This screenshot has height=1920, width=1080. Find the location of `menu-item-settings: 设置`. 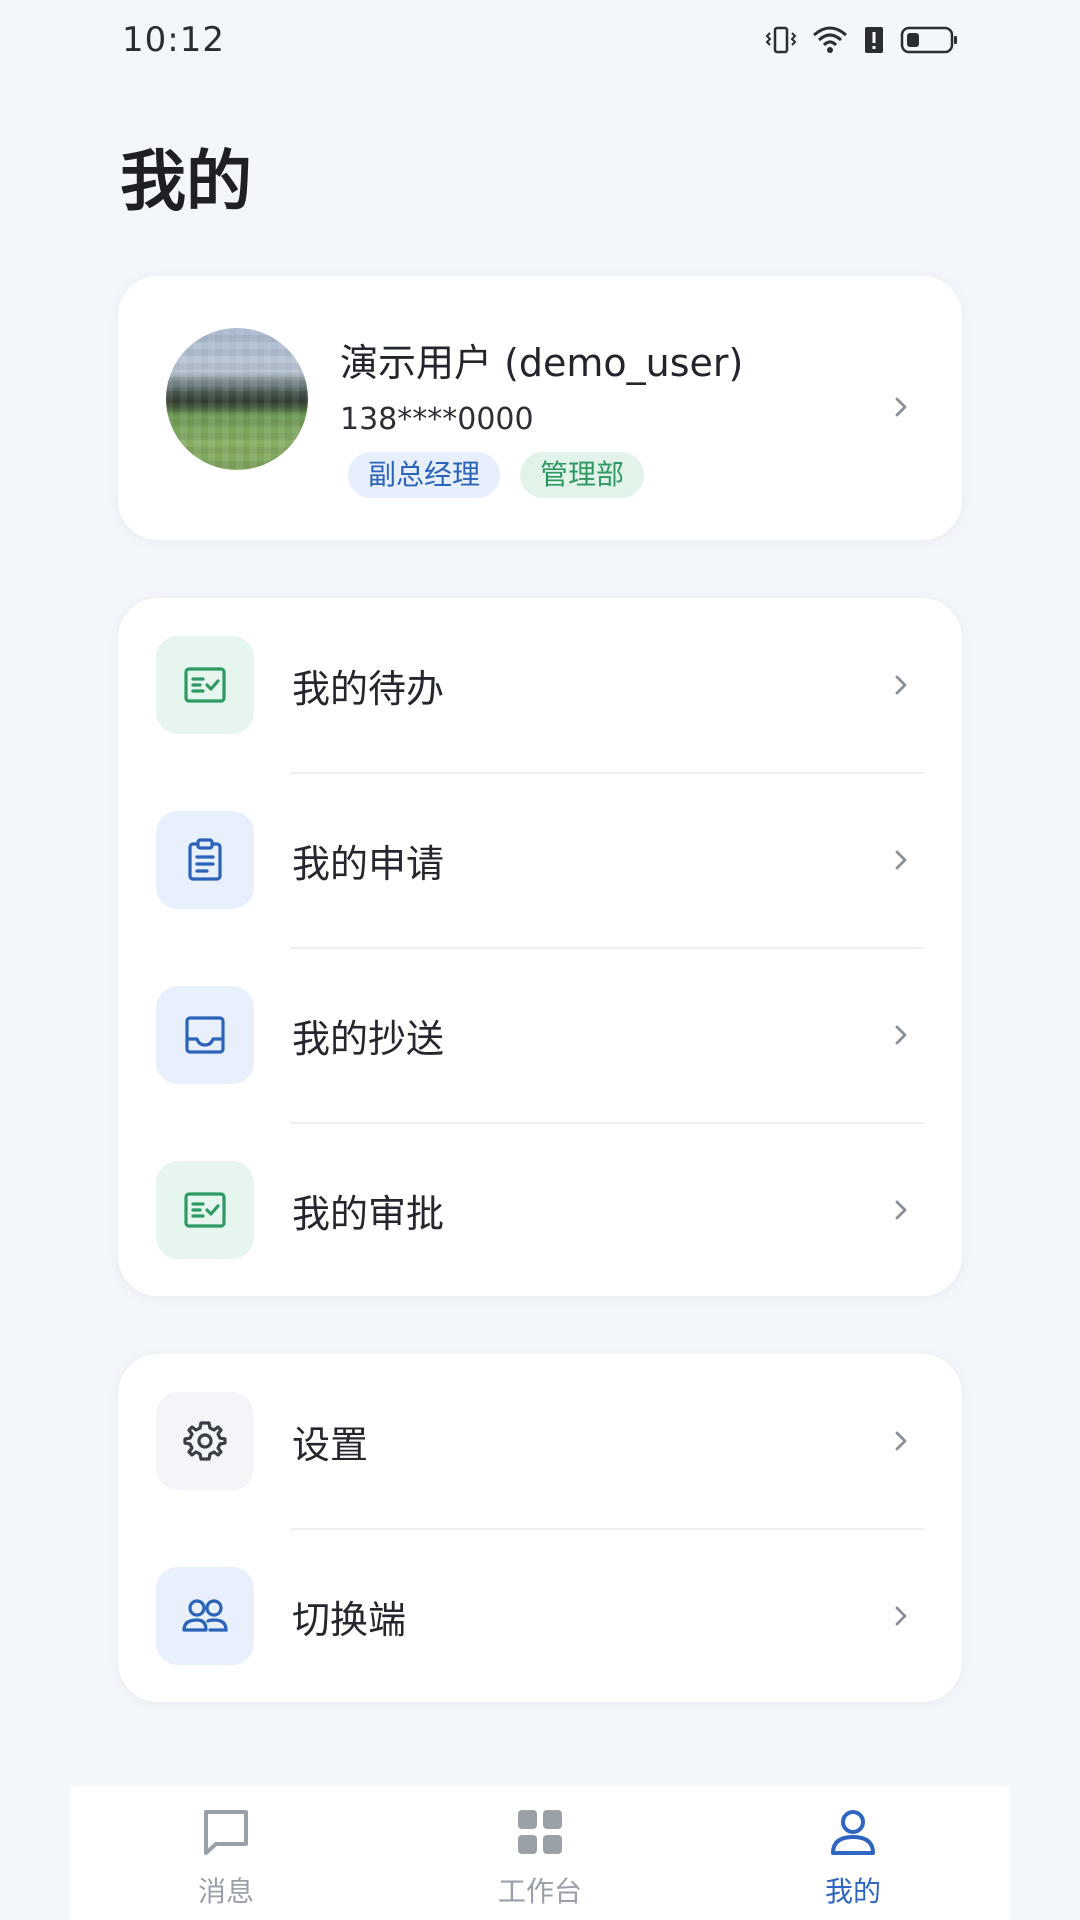

menu-item-settings: 设置 is located at coordinates (540, 1441).